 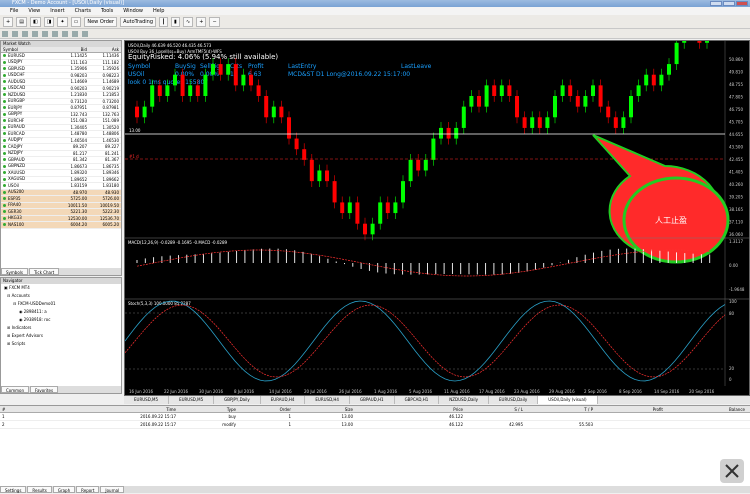 I want to click on tree-experts: ⊞ Expert Advisors, so click(x=61, y=336).